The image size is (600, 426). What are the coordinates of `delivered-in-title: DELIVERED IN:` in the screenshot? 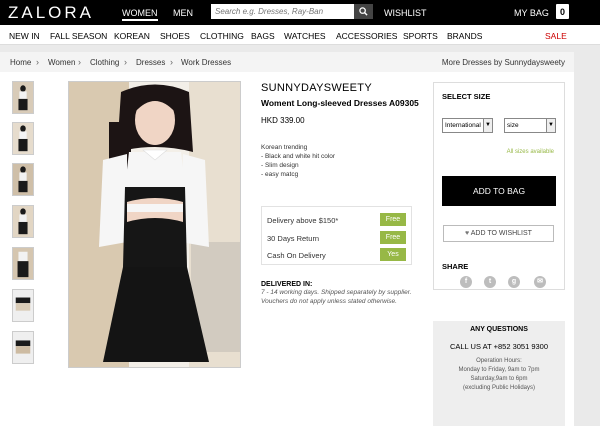 It's located at (287, 284).